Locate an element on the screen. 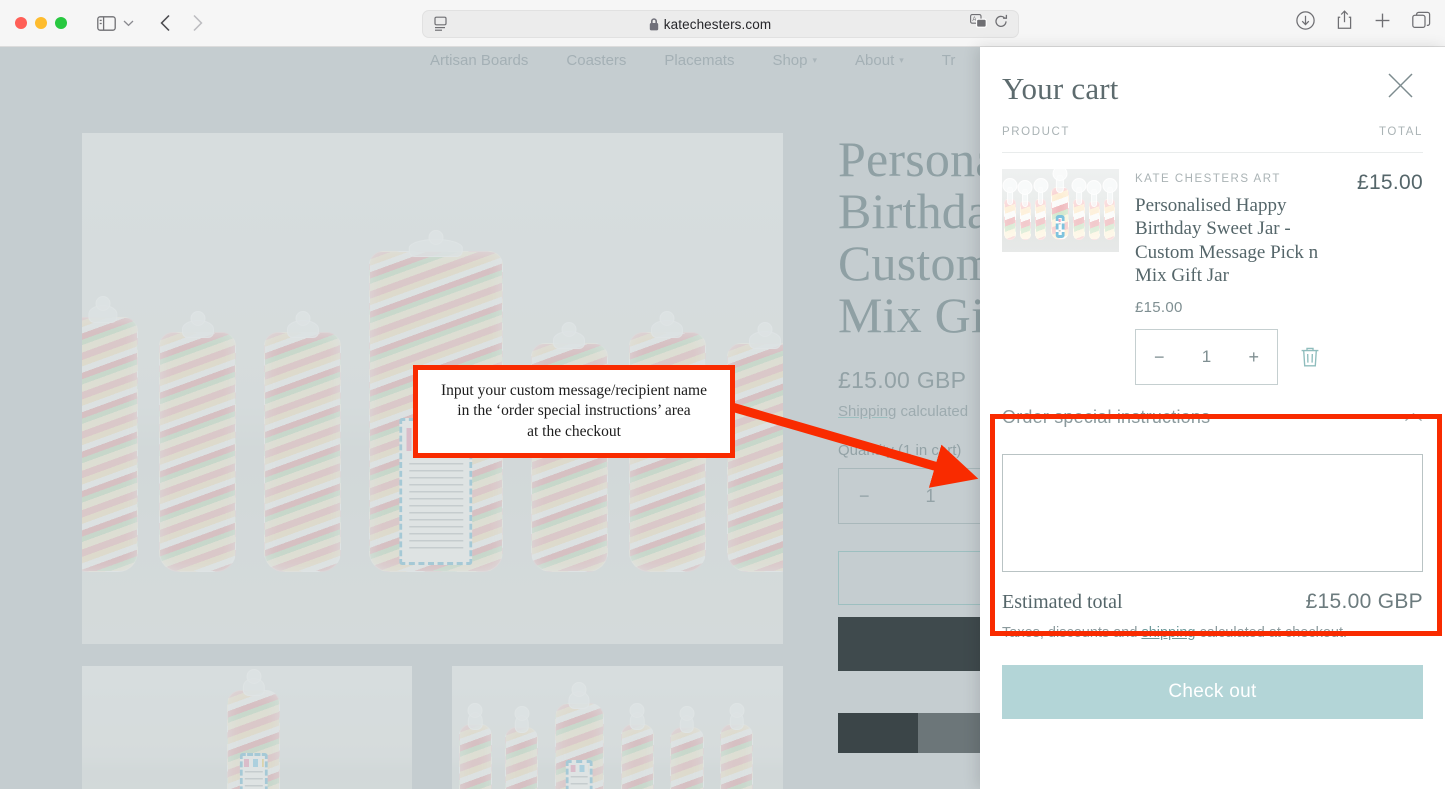 The image size is (1445, 789). svg-text: A is located at coordinates (974, 20).